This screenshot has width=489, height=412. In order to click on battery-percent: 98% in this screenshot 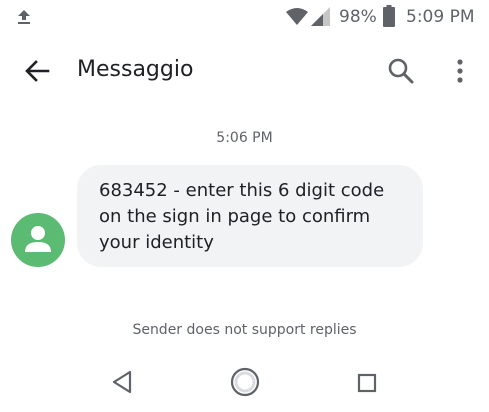, I will do `click(358, 17)`.